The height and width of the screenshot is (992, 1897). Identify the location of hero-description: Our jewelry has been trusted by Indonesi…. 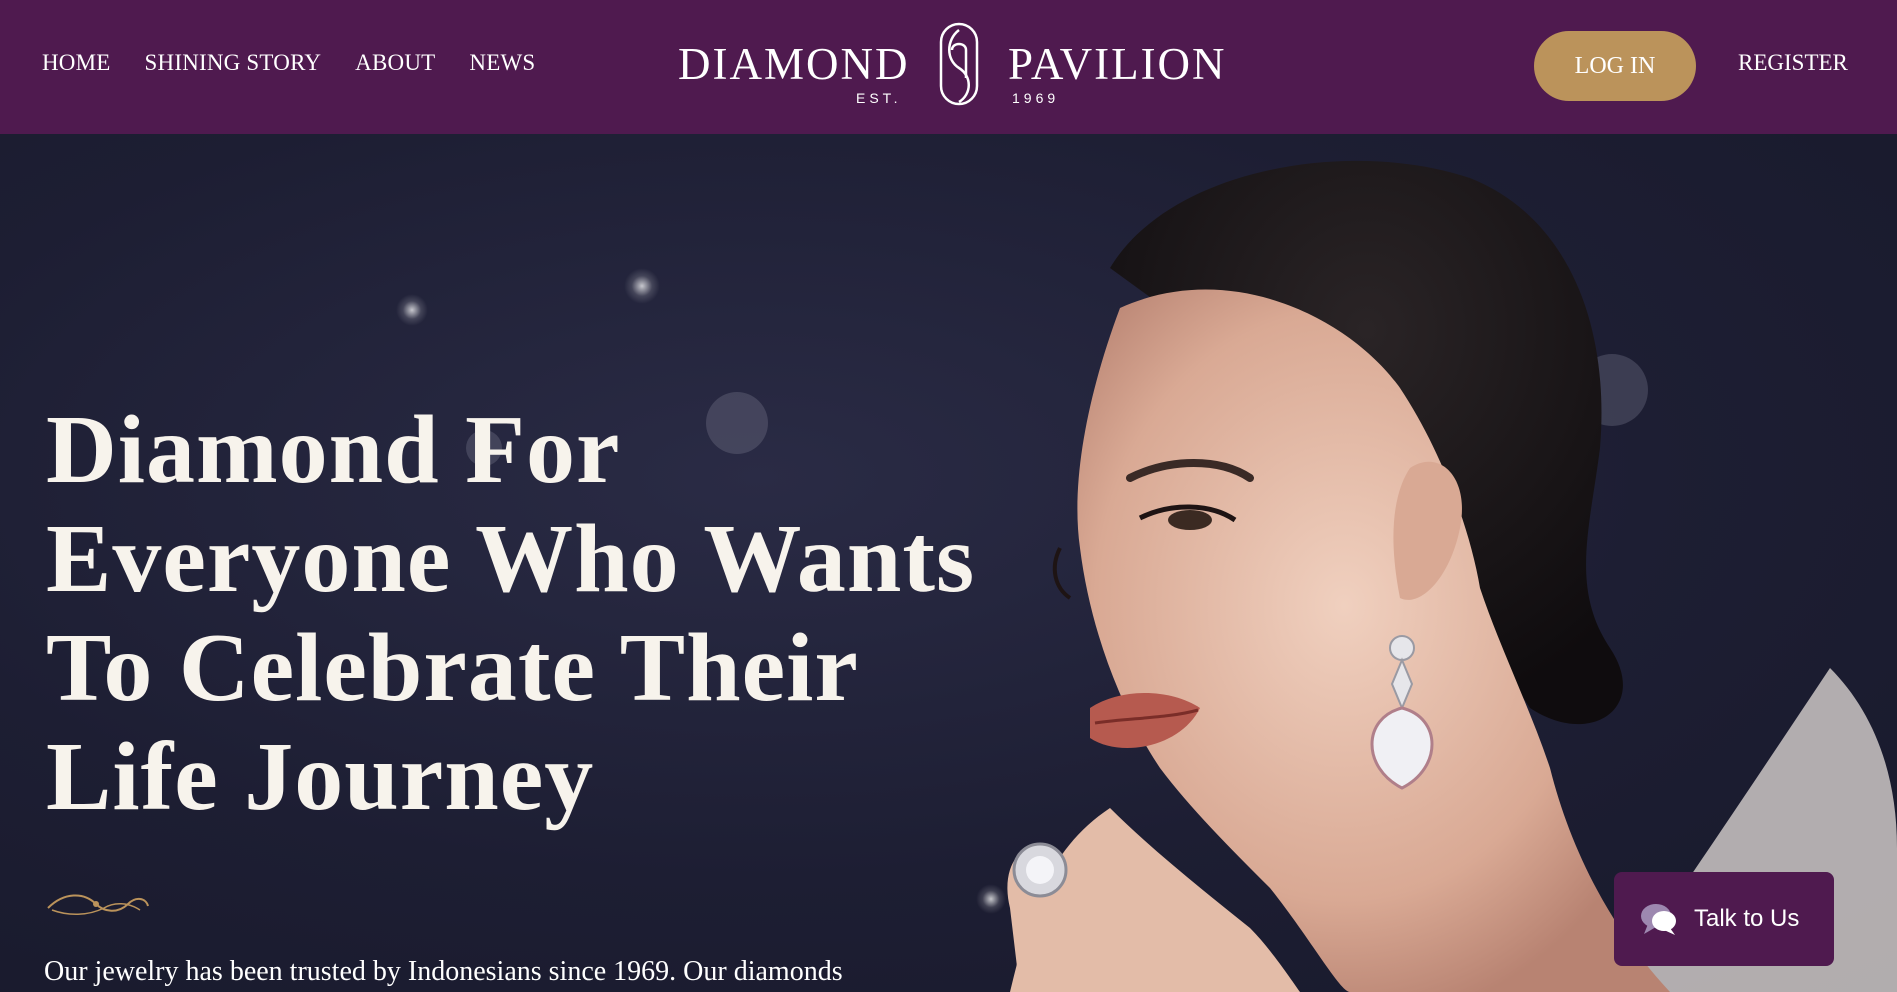
(443, 971).